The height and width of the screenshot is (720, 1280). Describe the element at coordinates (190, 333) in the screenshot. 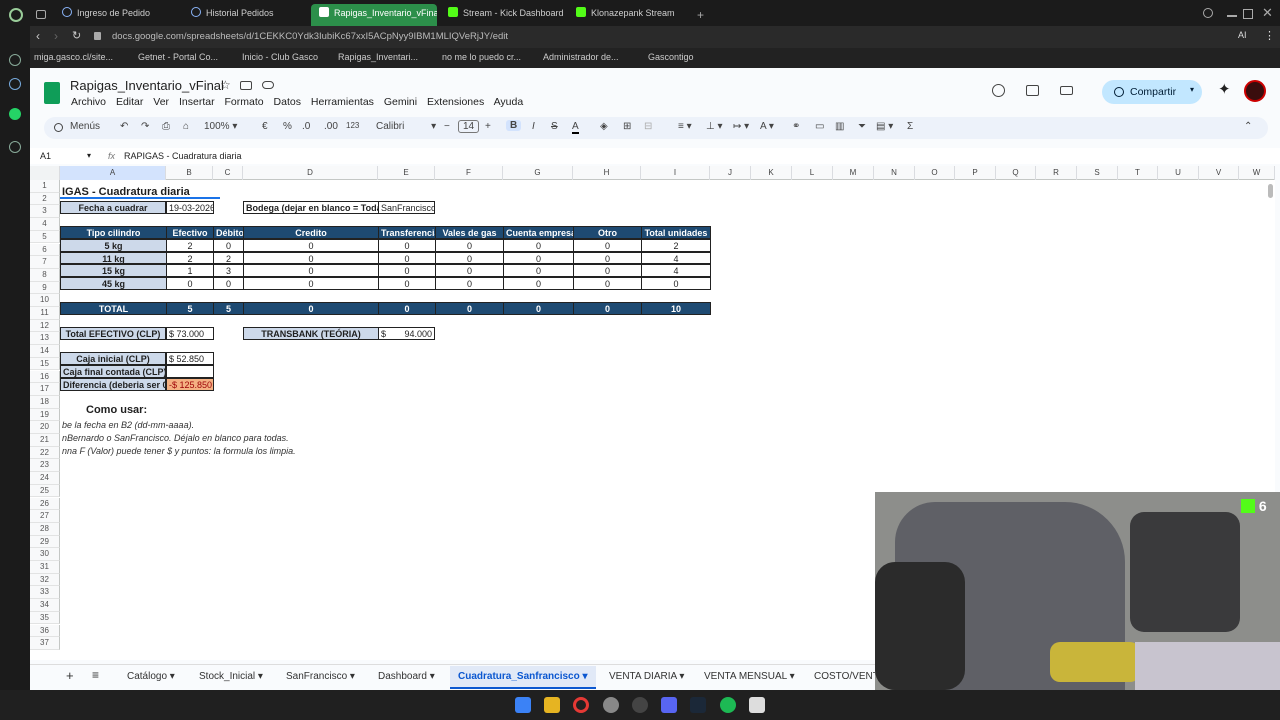

I see `total-efectivo-value: $ 73.000` at that location.